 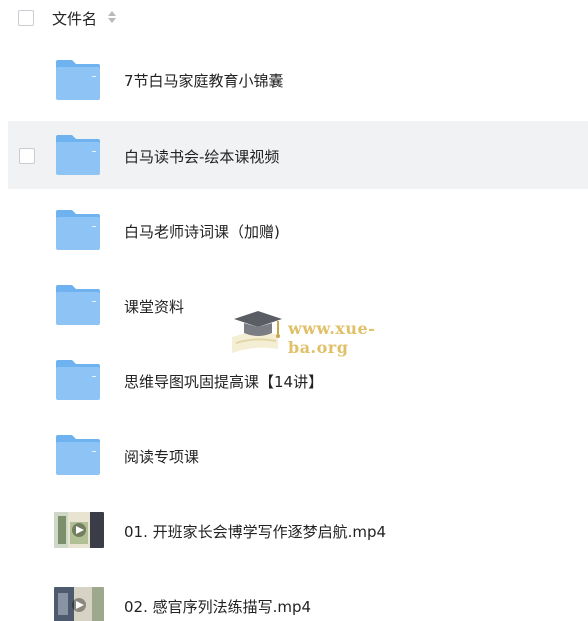 What do you see at coordinates (298, 455) in the screenshot?
I see `list-item-folder: 阅读专项课` at bounding box center [298, 455].